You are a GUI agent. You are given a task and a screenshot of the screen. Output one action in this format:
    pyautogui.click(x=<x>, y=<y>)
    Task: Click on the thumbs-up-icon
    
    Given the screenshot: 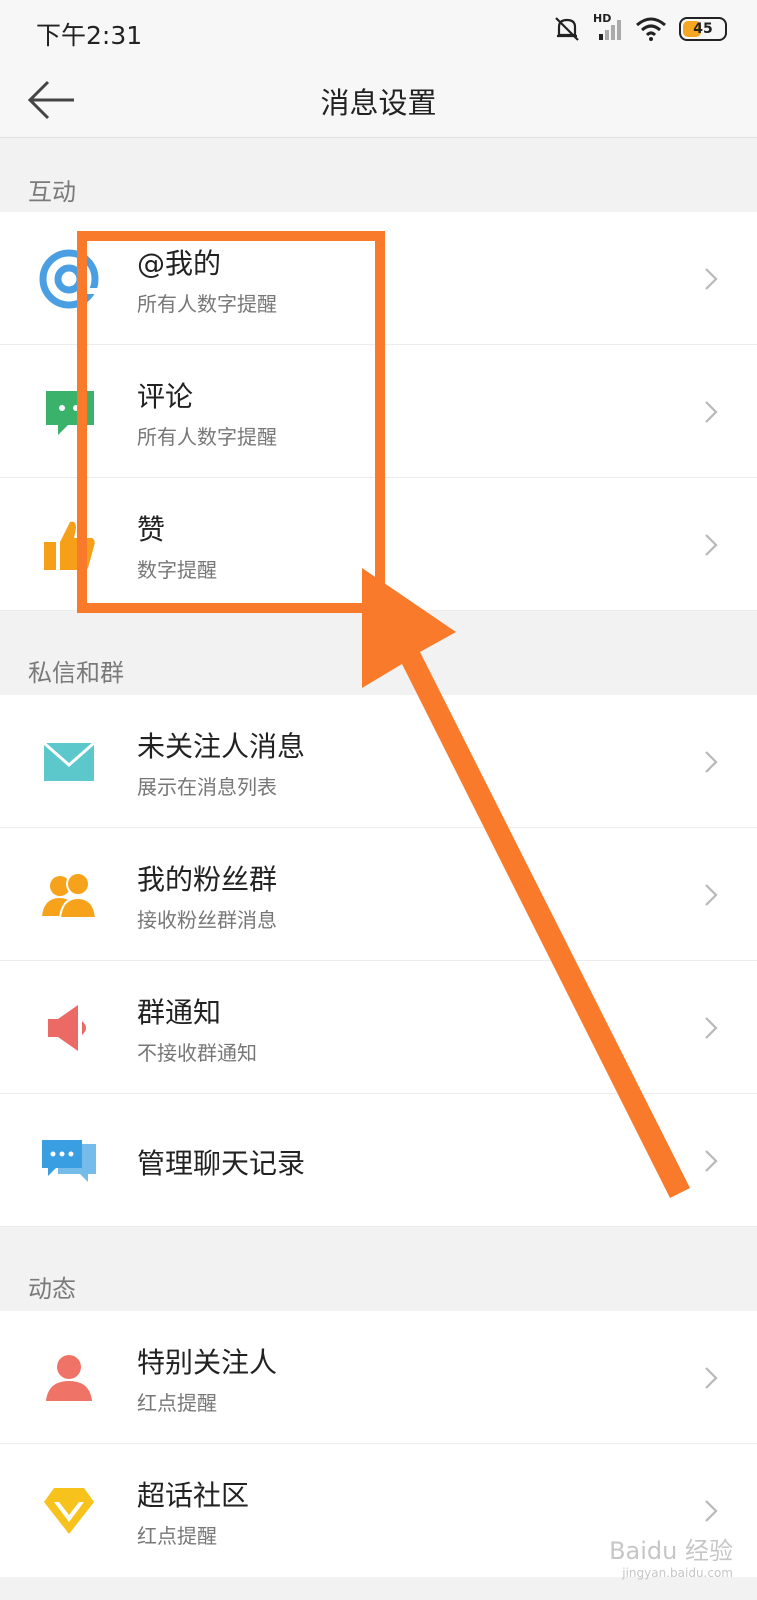 What is the action you would take?
    pyautogui.click(x=69, y=545)
    